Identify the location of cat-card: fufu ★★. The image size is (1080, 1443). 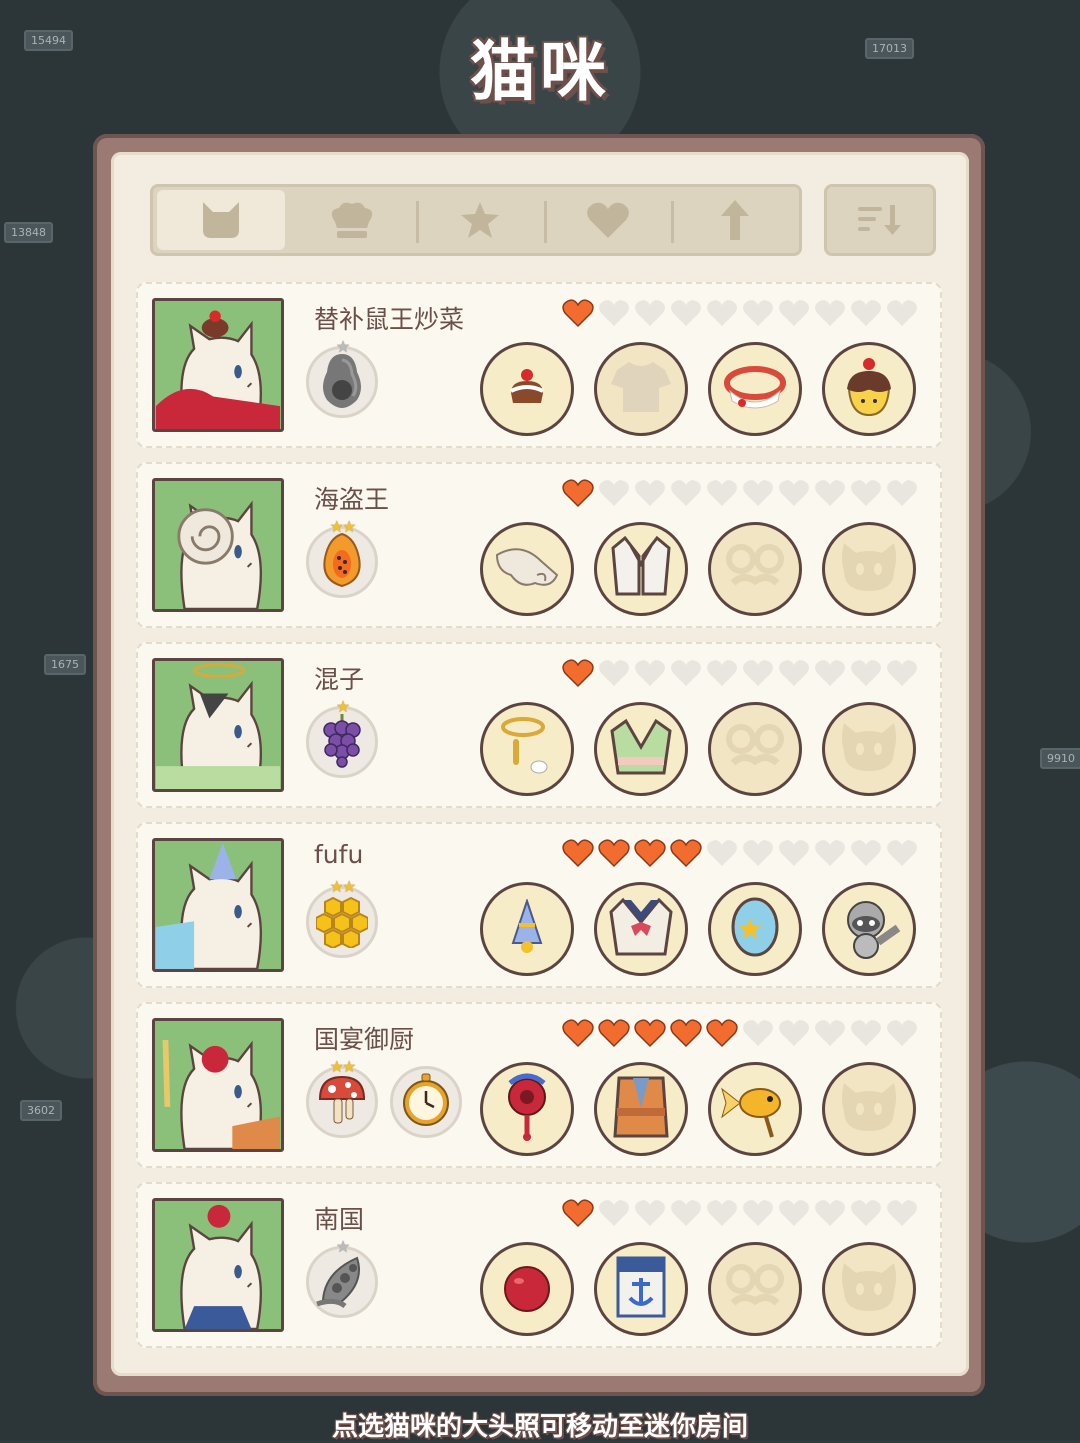
(539, 905).